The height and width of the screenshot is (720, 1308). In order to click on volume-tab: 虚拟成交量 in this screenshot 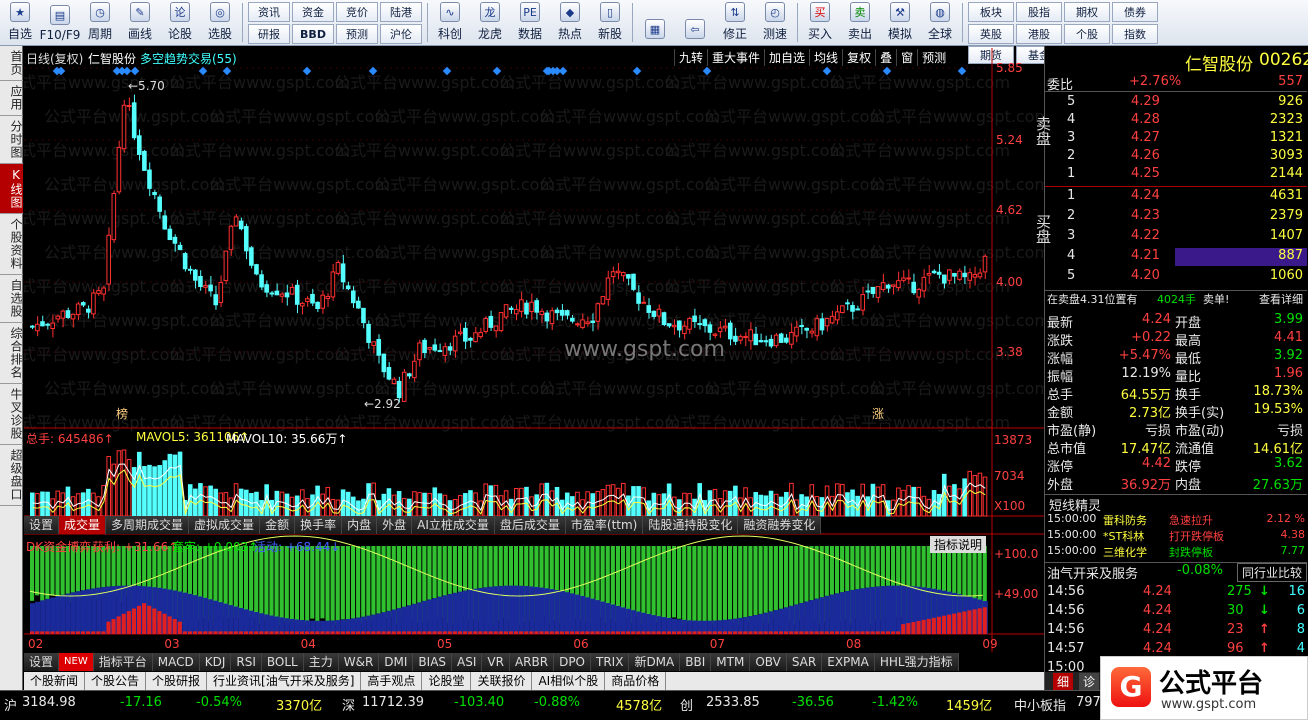, I will do `click(225, 525)`.